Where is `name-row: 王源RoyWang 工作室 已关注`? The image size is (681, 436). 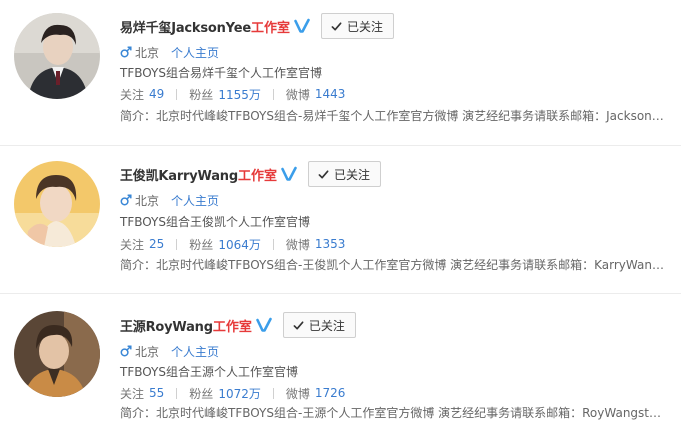 name-row: 王源RoyWang 工作室 已关注 is located at coordinates (238, 325).